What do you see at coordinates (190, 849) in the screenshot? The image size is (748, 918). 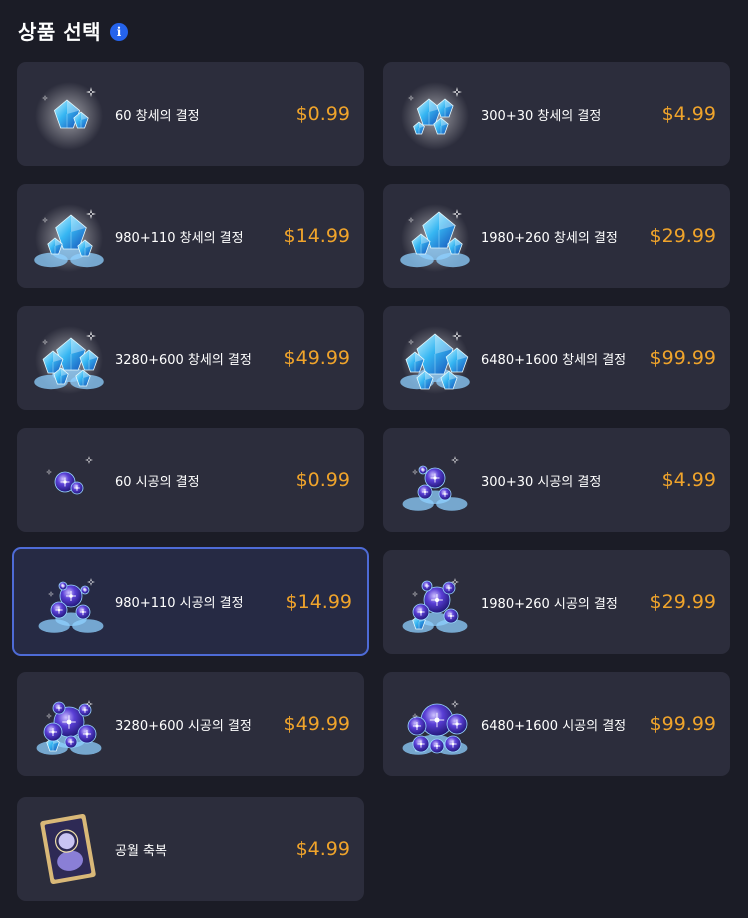 I see `product-card: 공월 축복 $4.99` at bounding box center [190, 849].